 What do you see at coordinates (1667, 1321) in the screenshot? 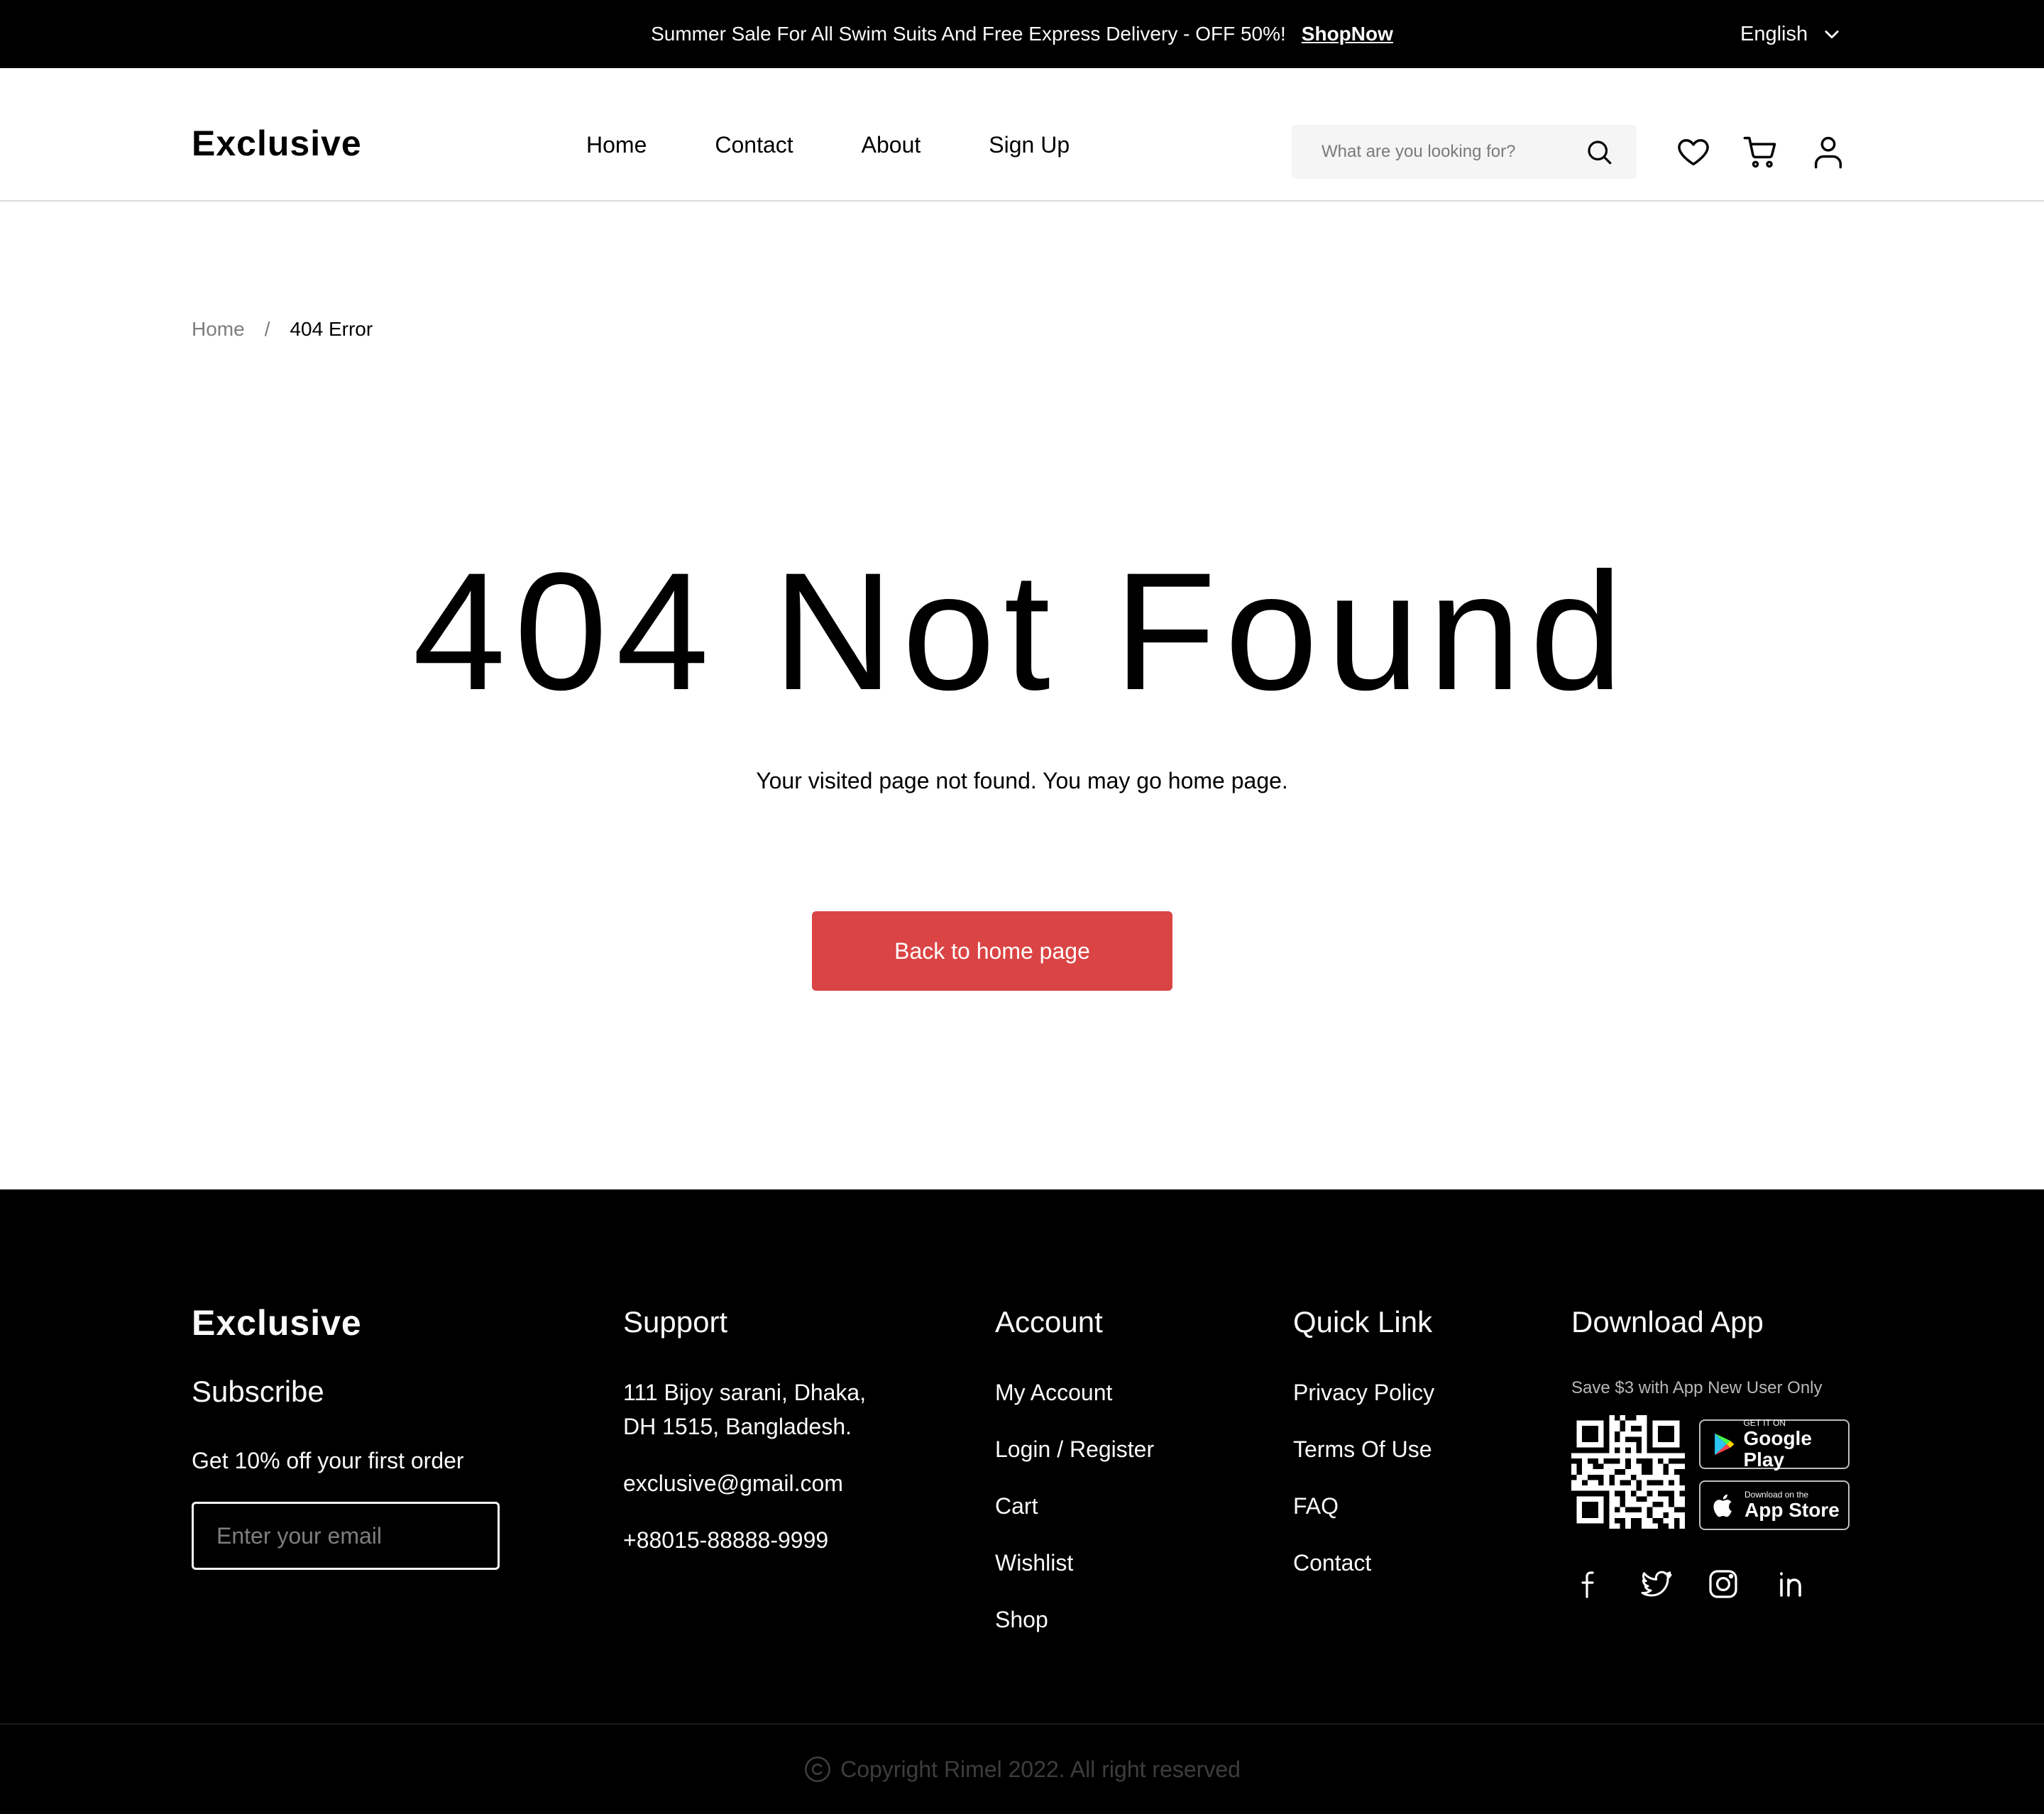
I see `download-title: Download App` at bounding box center [1667, 1321].